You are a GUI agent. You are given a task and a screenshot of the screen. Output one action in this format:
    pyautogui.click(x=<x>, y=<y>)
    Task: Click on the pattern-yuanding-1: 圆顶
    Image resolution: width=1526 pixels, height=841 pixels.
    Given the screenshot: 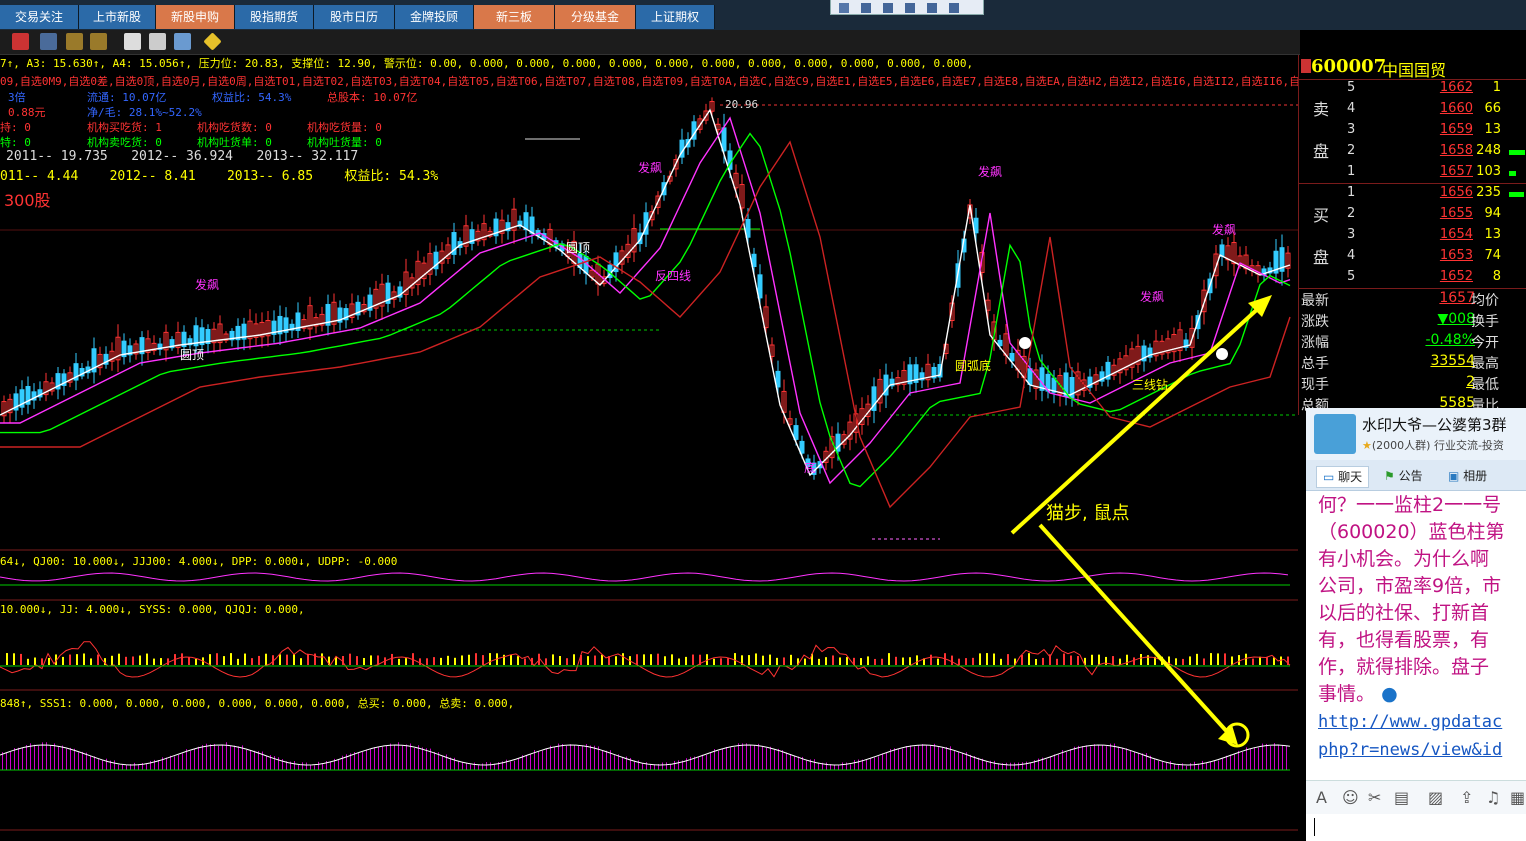 What is the action you would take?
    pyautogui.click(x=578, y=248)
    